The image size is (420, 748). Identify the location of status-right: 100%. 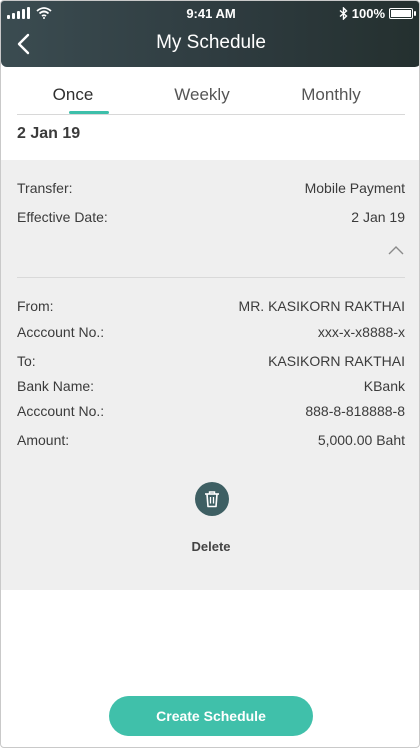
(377, 13).